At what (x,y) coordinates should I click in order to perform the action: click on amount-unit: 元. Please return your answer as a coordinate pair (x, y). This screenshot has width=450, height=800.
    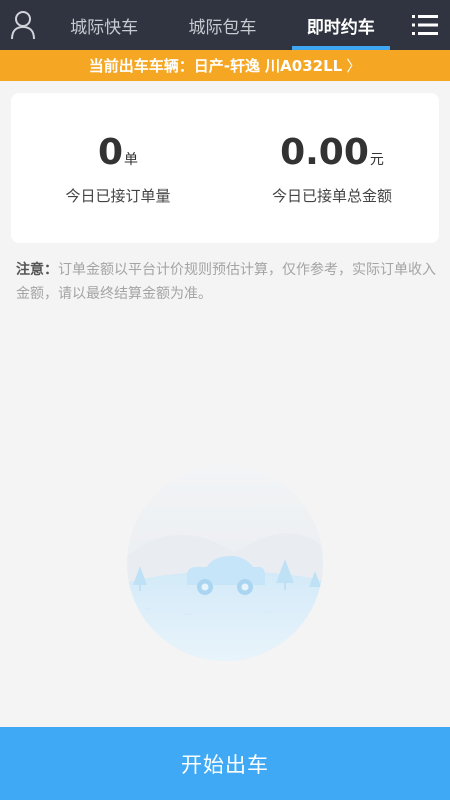
    Looking at the image, I should click on (376, 160).